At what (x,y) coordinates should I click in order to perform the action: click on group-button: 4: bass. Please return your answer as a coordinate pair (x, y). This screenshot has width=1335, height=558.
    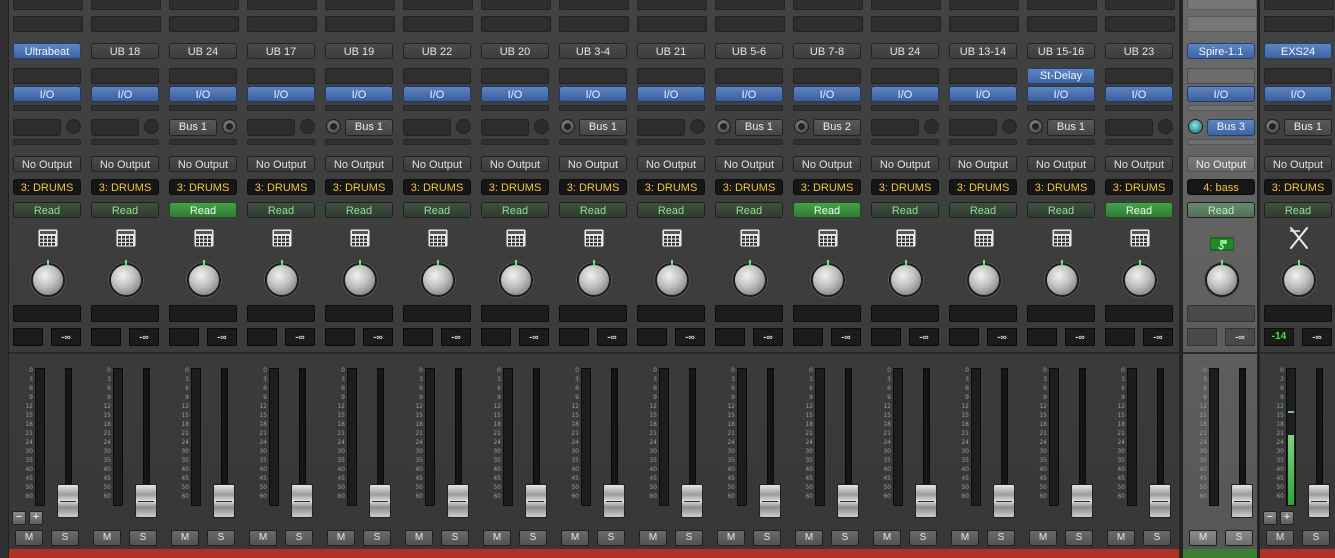
    Looking at the image, I should click on (1221, 187).